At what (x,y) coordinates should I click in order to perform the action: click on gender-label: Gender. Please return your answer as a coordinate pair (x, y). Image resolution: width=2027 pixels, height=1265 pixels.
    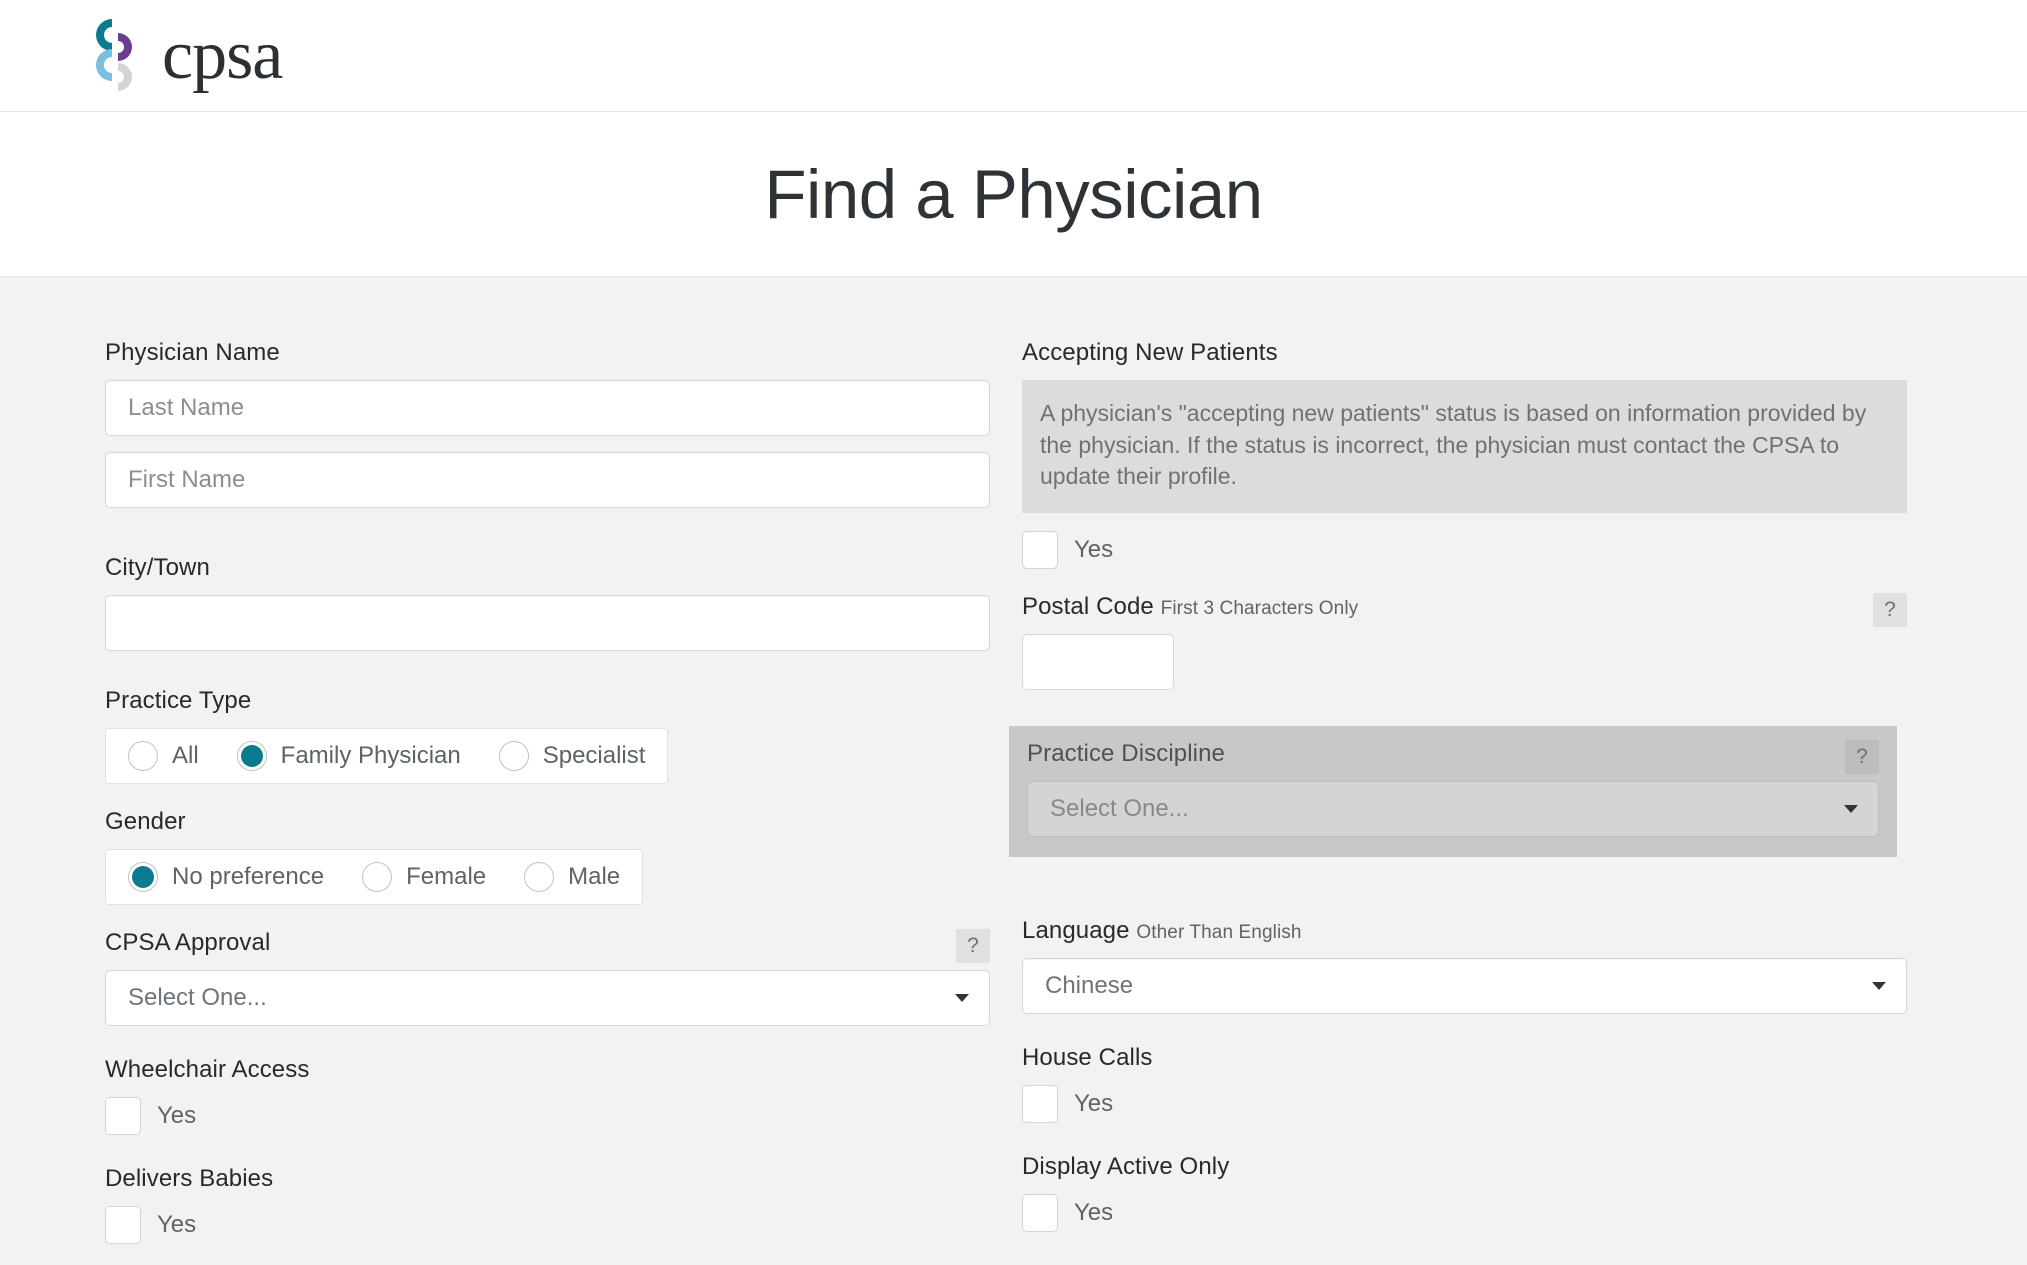
    Looking at the image, I should click on (145, 821).